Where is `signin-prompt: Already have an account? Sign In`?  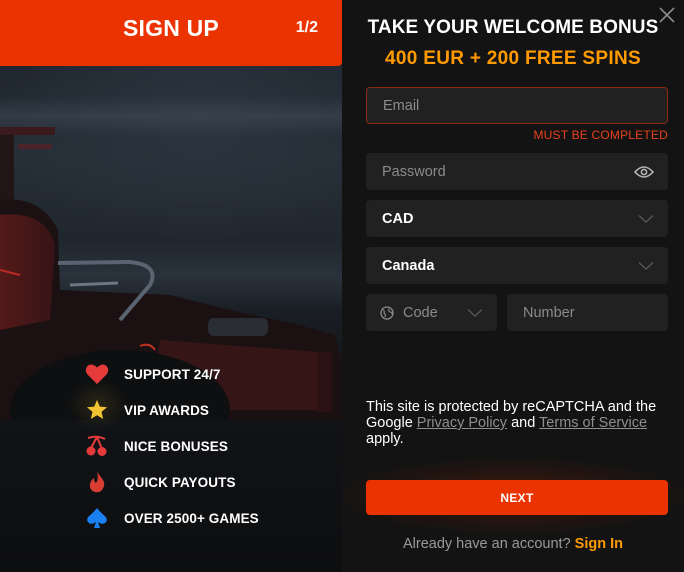
signin-prompt: Already have an account? Sign In is located at coordinates (513, 544).